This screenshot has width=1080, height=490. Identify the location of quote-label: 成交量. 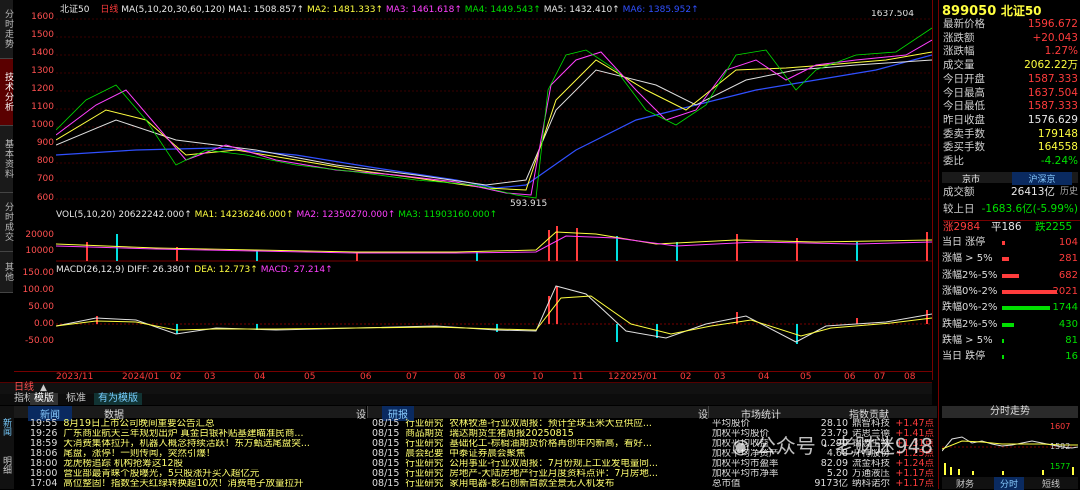
(959, 65).